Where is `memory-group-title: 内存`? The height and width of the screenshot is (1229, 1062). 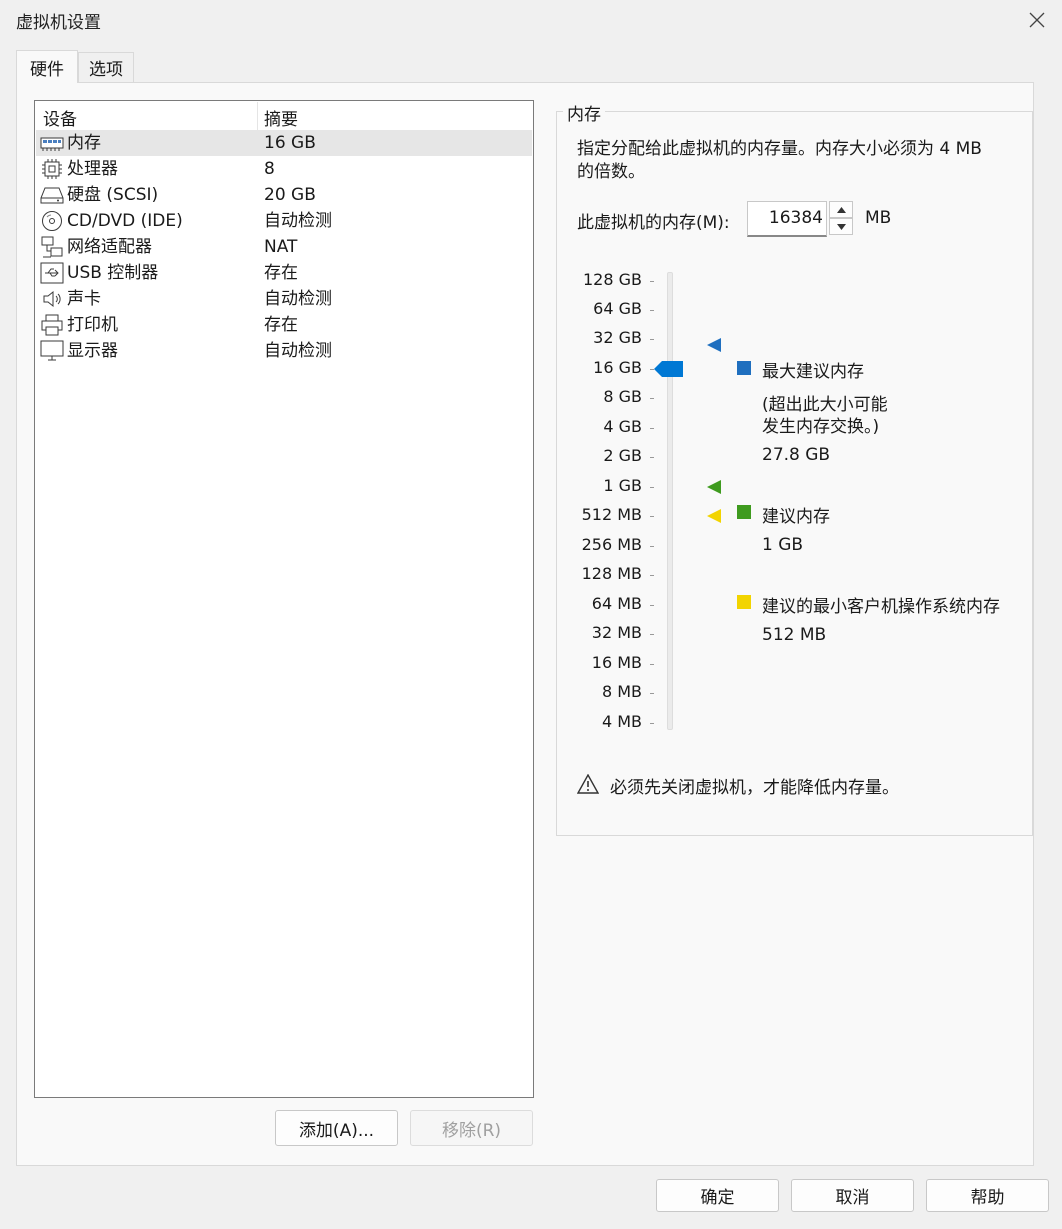
memory-group-title: 内存 is located at coordinates (584, 112).